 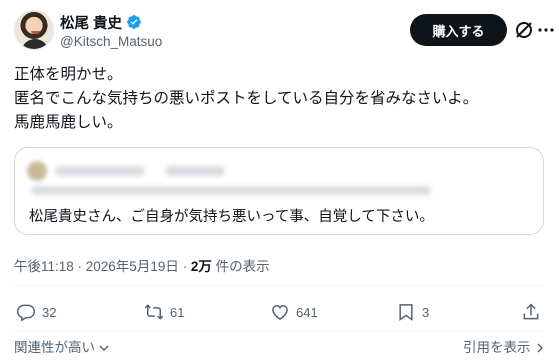 What do you see at coordinates (68, 74) in the screenshot?
I see `post-line: 正体を明かせ。` at bounding box center [68, 74].